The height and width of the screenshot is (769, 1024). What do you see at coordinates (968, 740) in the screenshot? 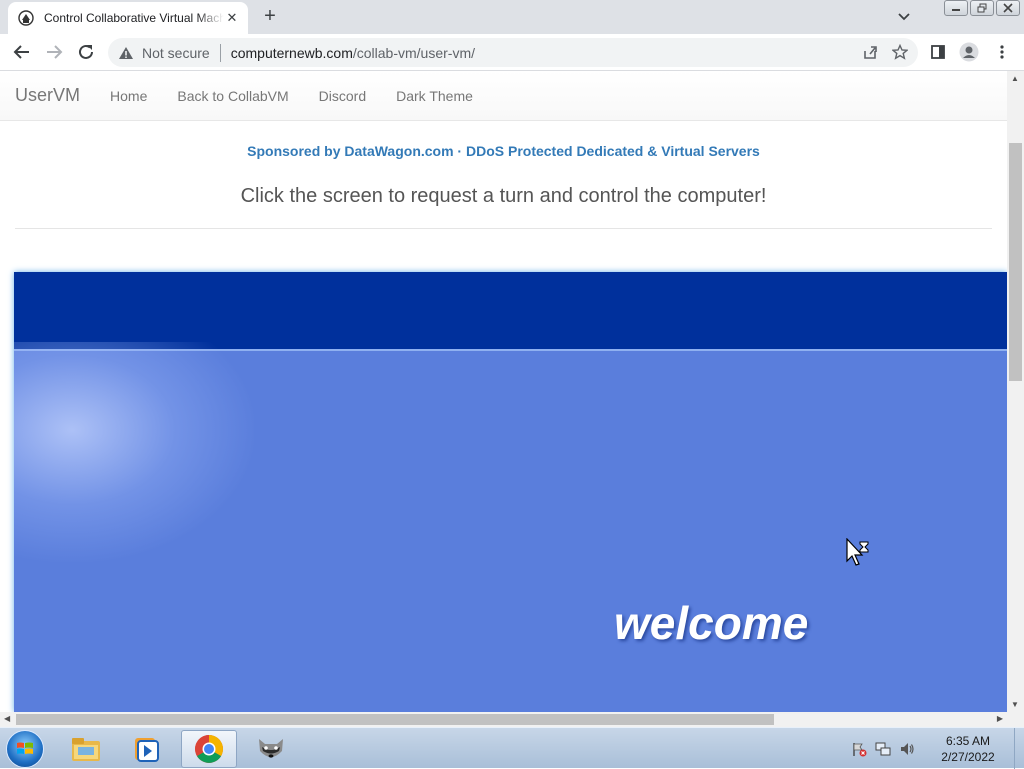
I see `clock-time: 6:35 AM` at bounding box center [968, 740].